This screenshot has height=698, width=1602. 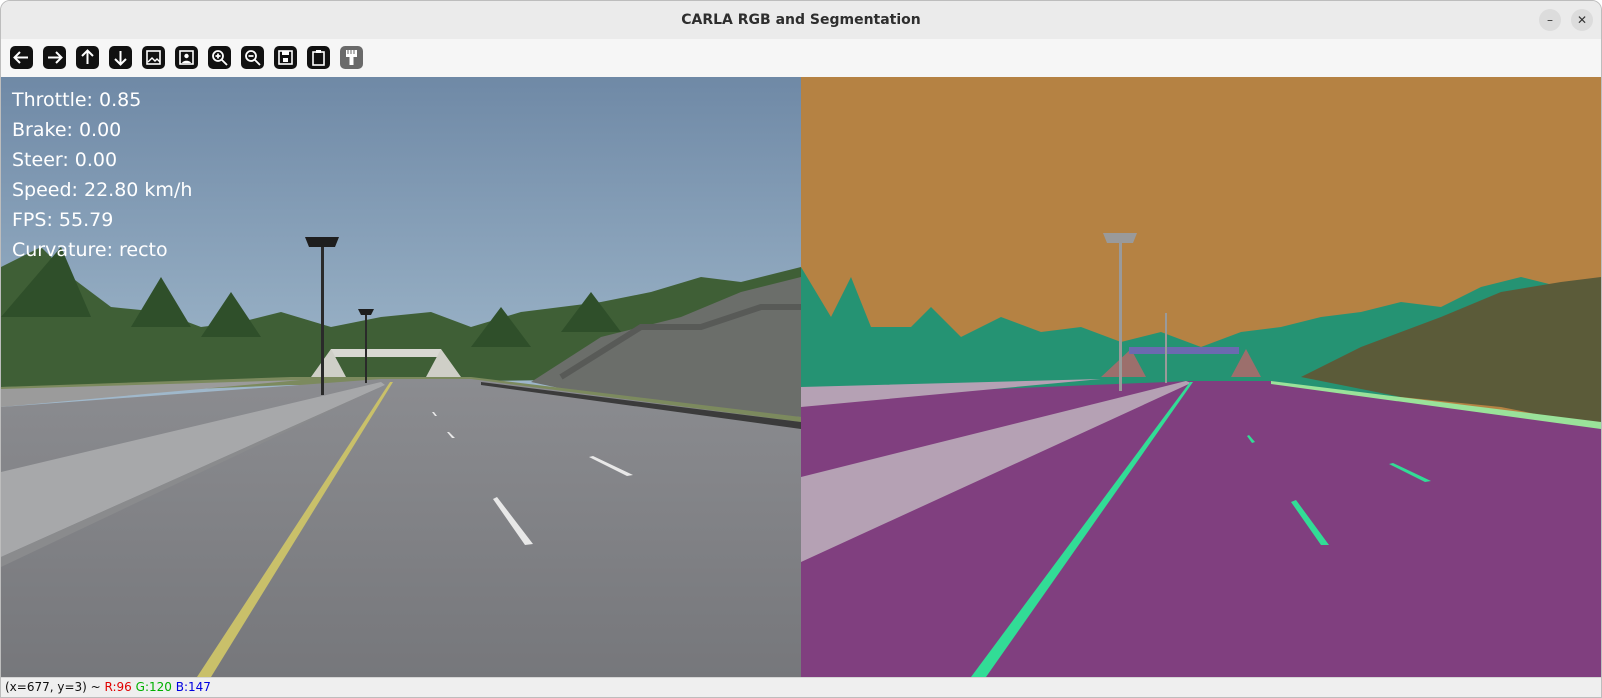 I want to click on hud-throttle: Throttle: 0.85, so click(x=77, y=100).